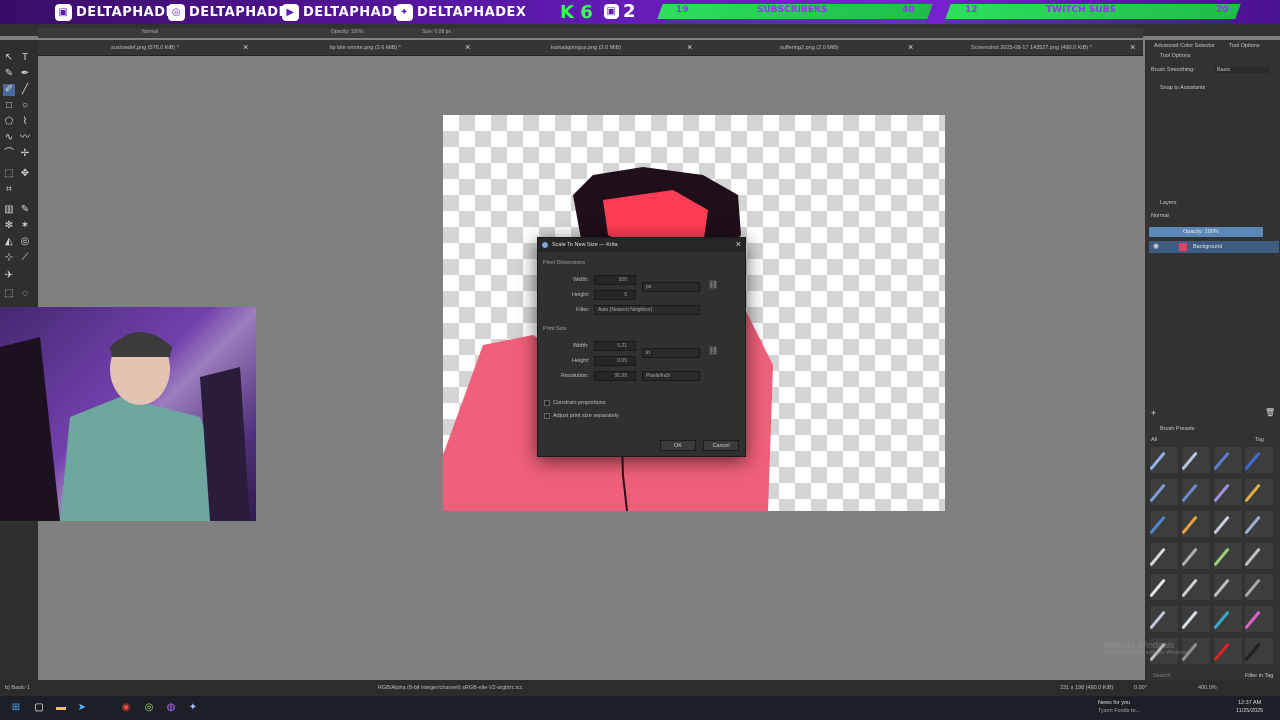 The width and height of the screenshot is (1280, 720). Describe the element at coordinates (149, 708) in the screenshot. I see `app-icon: ◎` at that location.